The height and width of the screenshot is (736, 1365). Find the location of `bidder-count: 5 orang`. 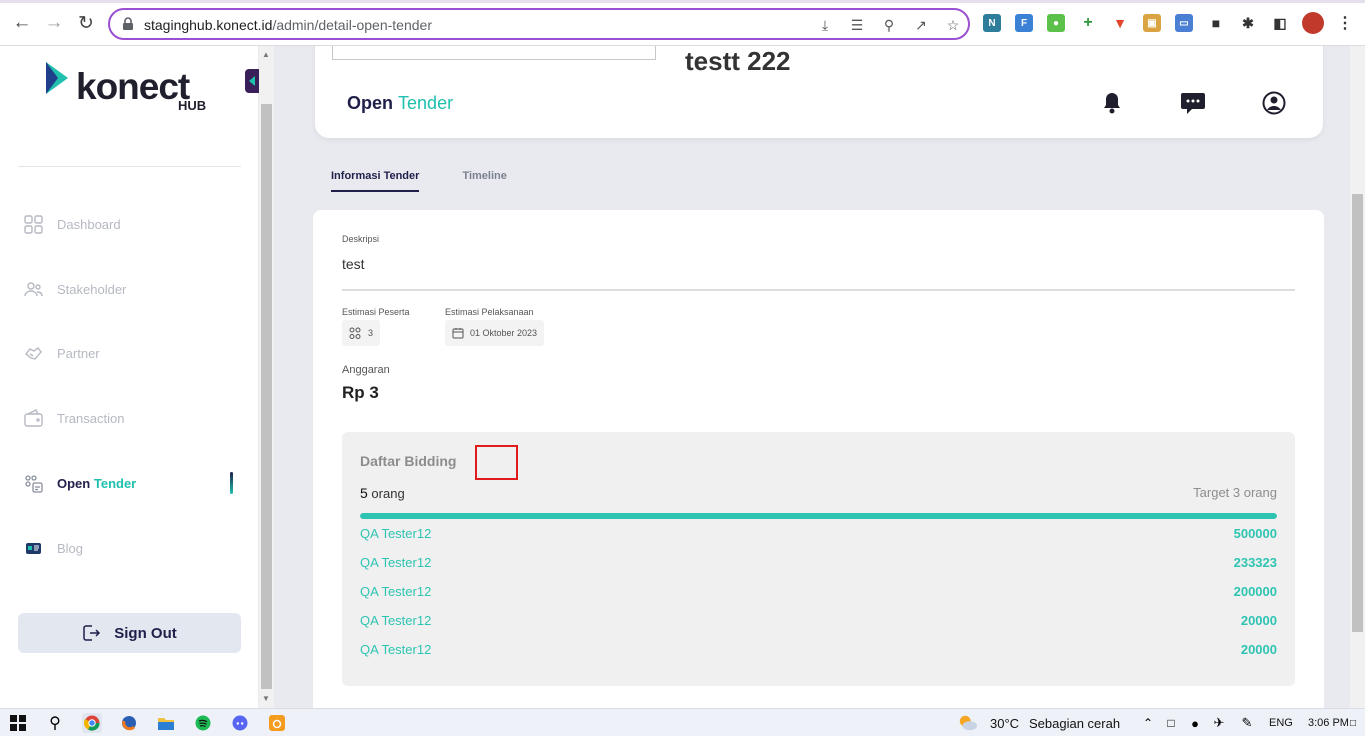

bidder-count: 5 orang is located at coordinates (382, 493).